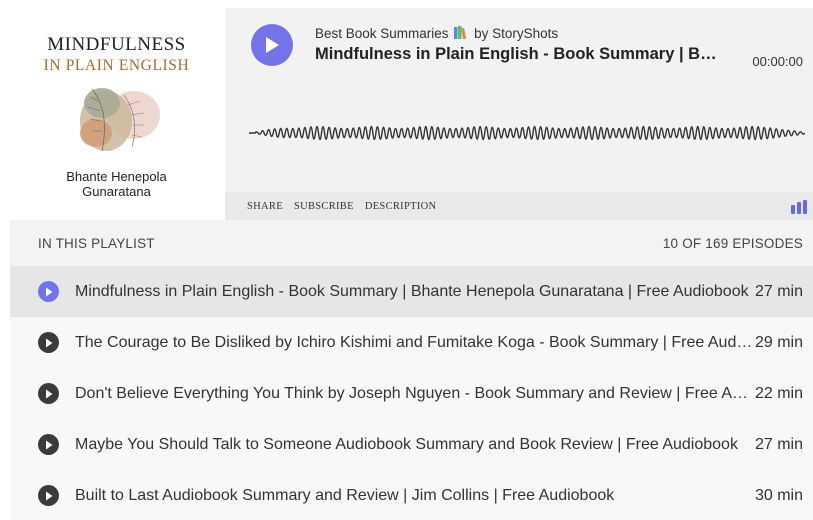 The width and height of the screenshot is (813, 520). What do you see at coordinates (116, 44) in the screenshot?
I see `cover-title-line1: MINDFULNESS` at bounding box center [116, 44].